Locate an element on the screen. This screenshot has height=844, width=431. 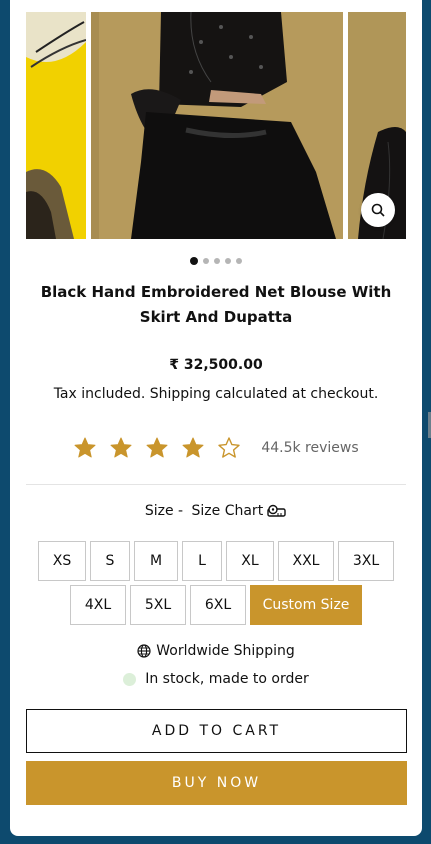
add-to-cart-button: ADD TO CART is located at coordinates (216, 731).